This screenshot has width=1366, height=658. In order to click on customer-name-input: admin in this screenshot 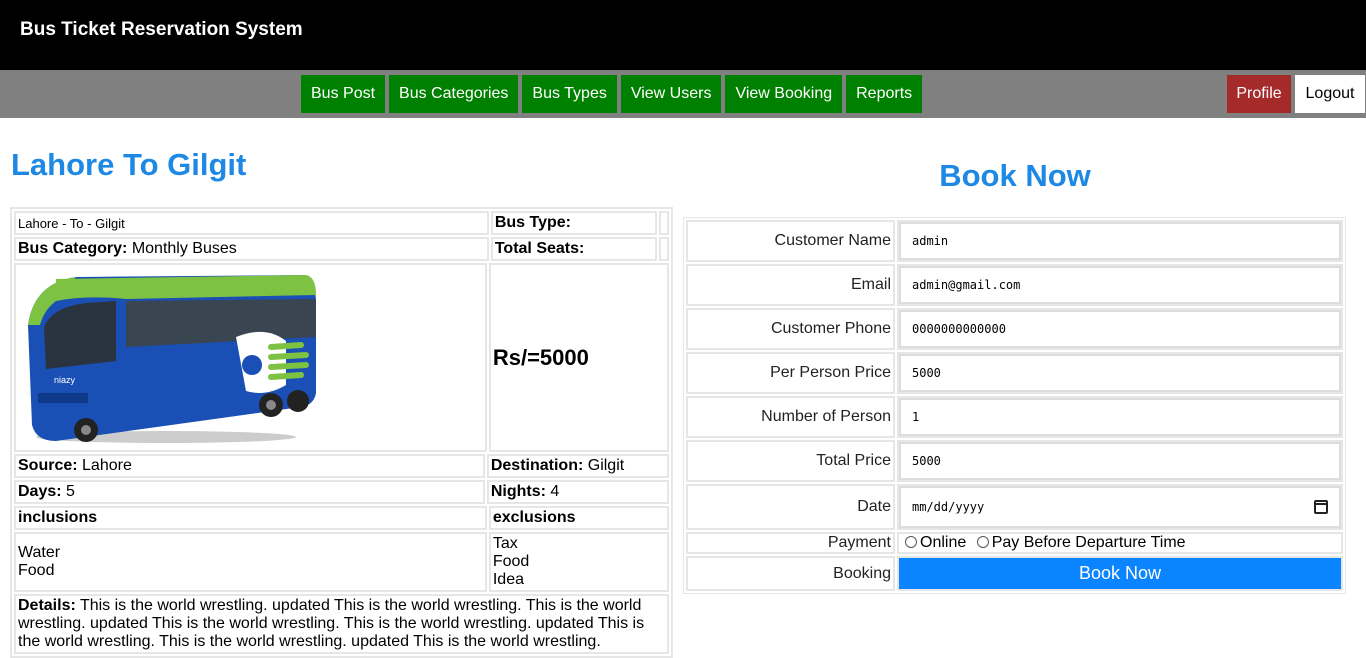, I will do `click(1120, 241)`.